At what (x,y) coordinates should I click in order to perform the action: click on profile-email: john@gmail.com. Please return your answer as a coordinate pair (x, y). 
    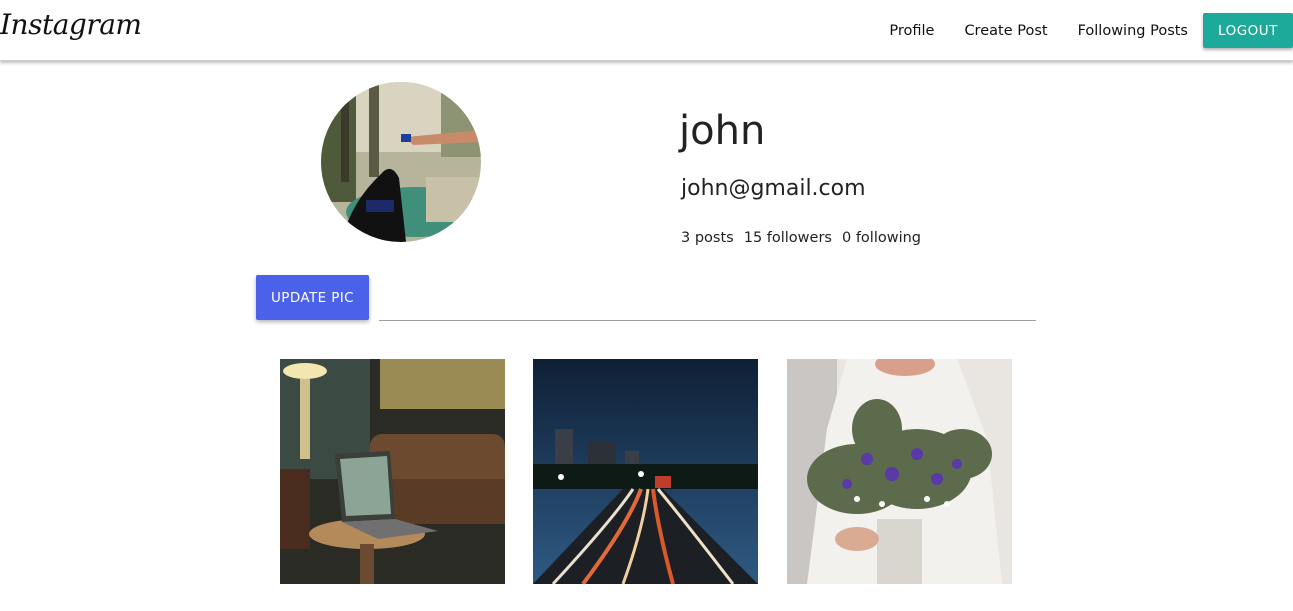
    Looking at the image, I should click on (773, 188).